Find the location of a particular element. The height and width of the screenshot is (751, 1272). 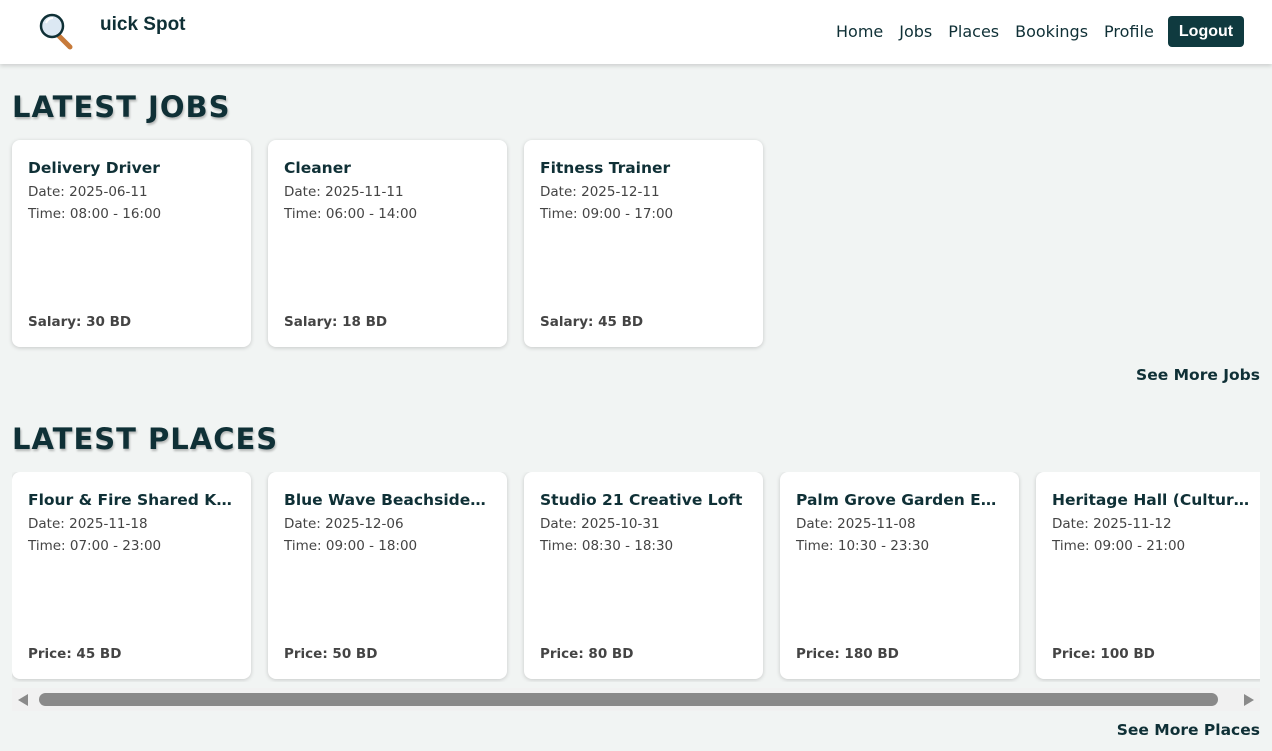

place-date: Date: 2025-11-18 is located at coordinates (88, 524).